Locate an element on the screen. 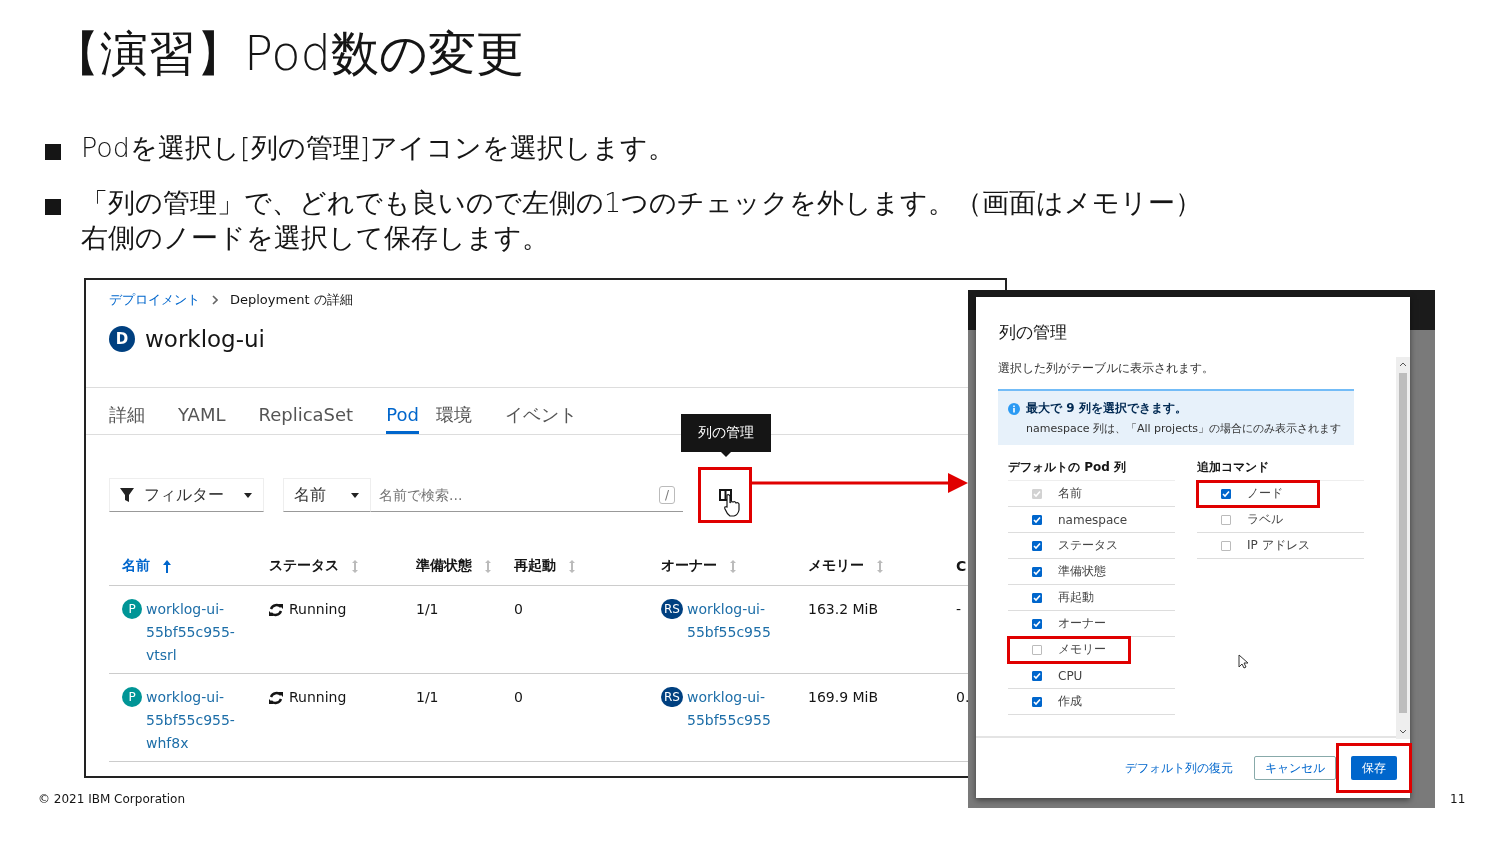  checkbox-label: IP アドレス is located at coordinates (1278, 545).